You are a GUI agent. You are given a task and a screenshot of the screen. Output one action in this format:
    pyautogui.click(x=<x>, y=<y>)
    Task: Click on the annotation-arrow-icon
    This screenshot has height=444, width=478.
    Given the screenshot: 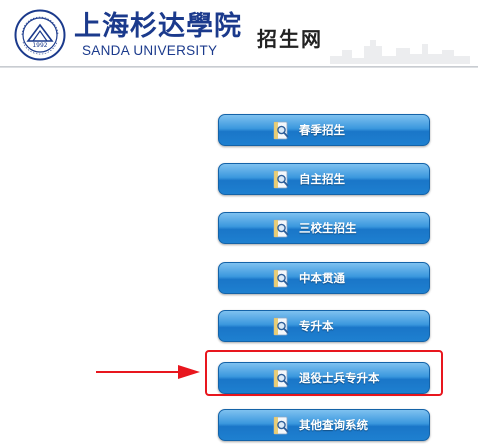 What is the action you would take?
    pyautogui.click(x=148, y=372)
    